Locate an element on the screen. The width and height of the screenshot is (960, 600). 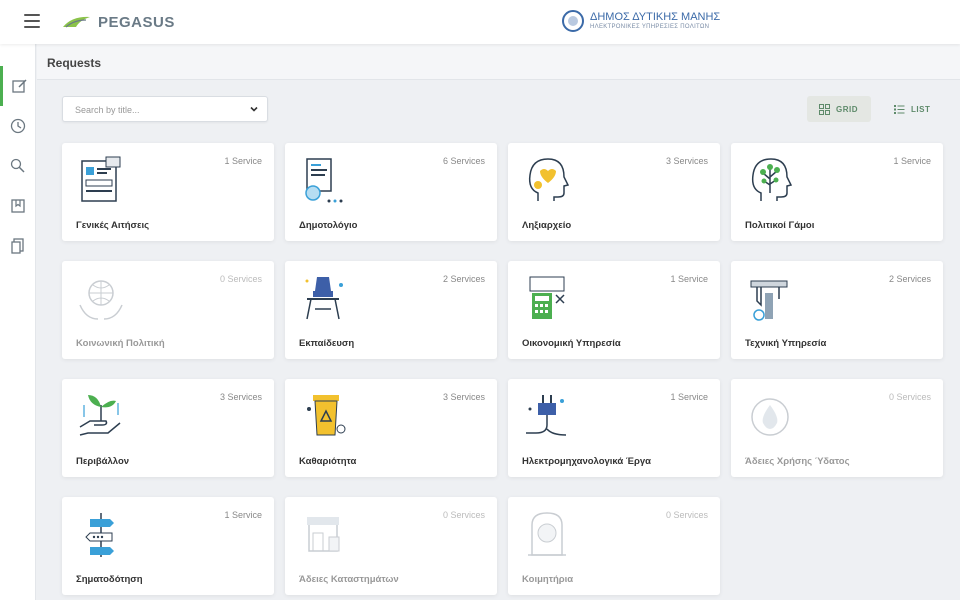
card-title: Ληξιαρχείο is located at coordinates (547, 225).